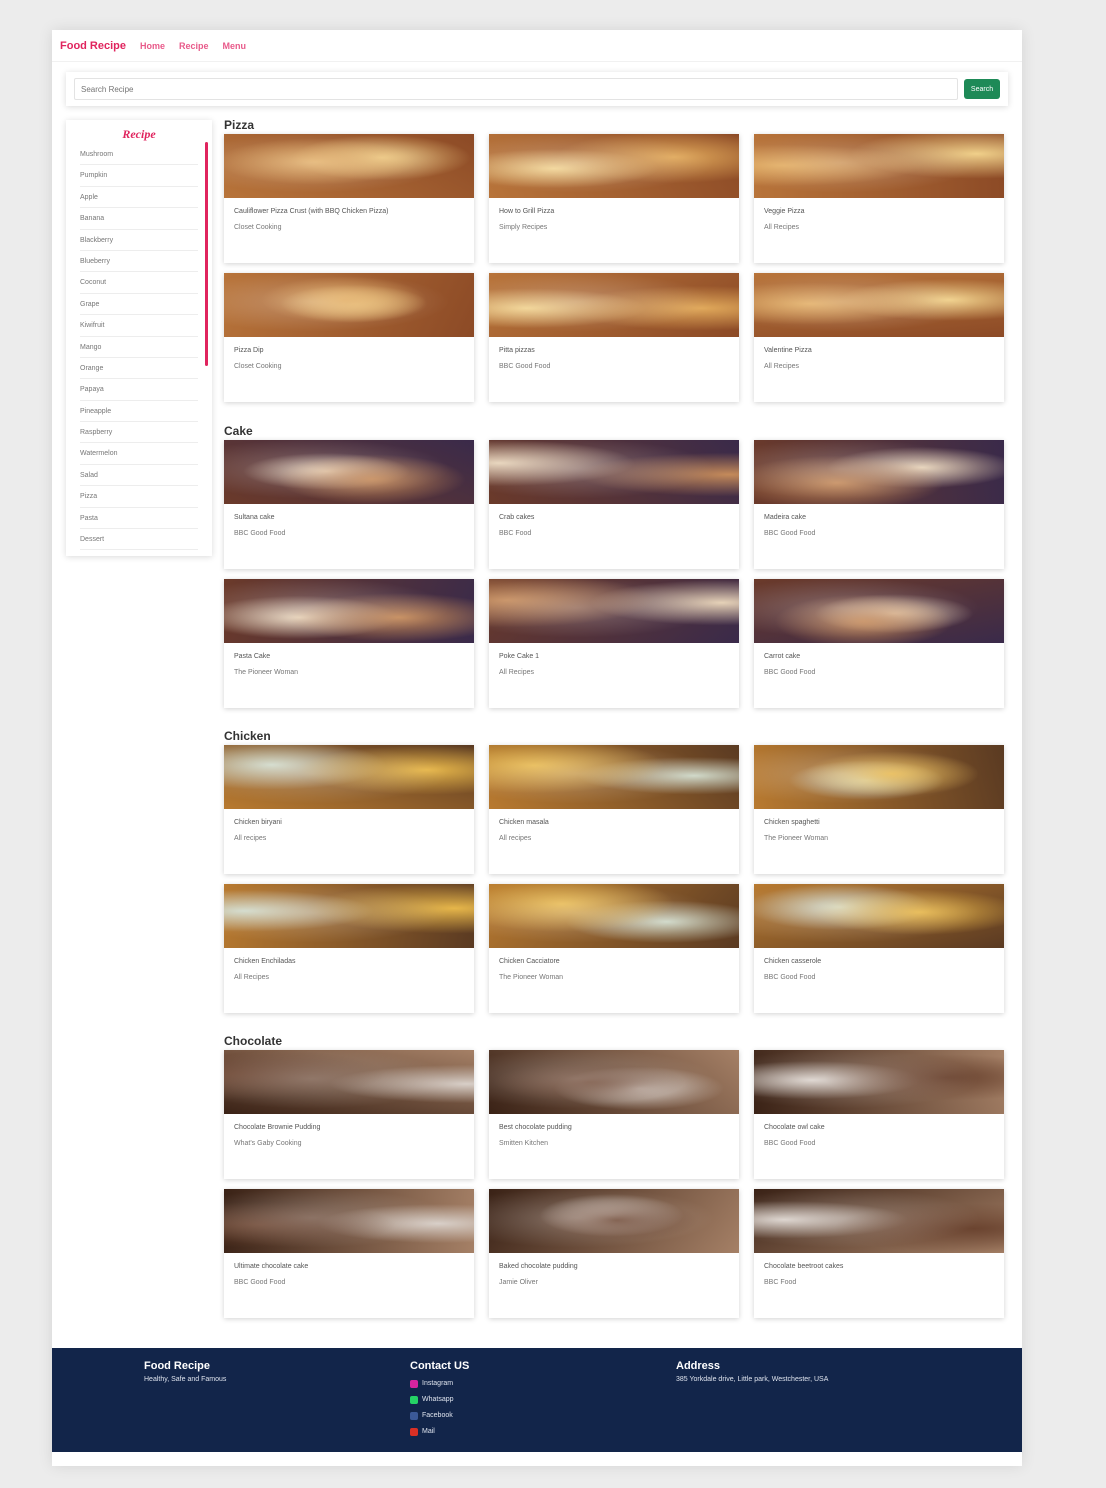 Image resolution: width=1106 pixels, height=1488 pixels. Describe the element at coordinates (614, 1127) in the screenshot. I see `recipe-title: Best chocolate pudding` at that location.